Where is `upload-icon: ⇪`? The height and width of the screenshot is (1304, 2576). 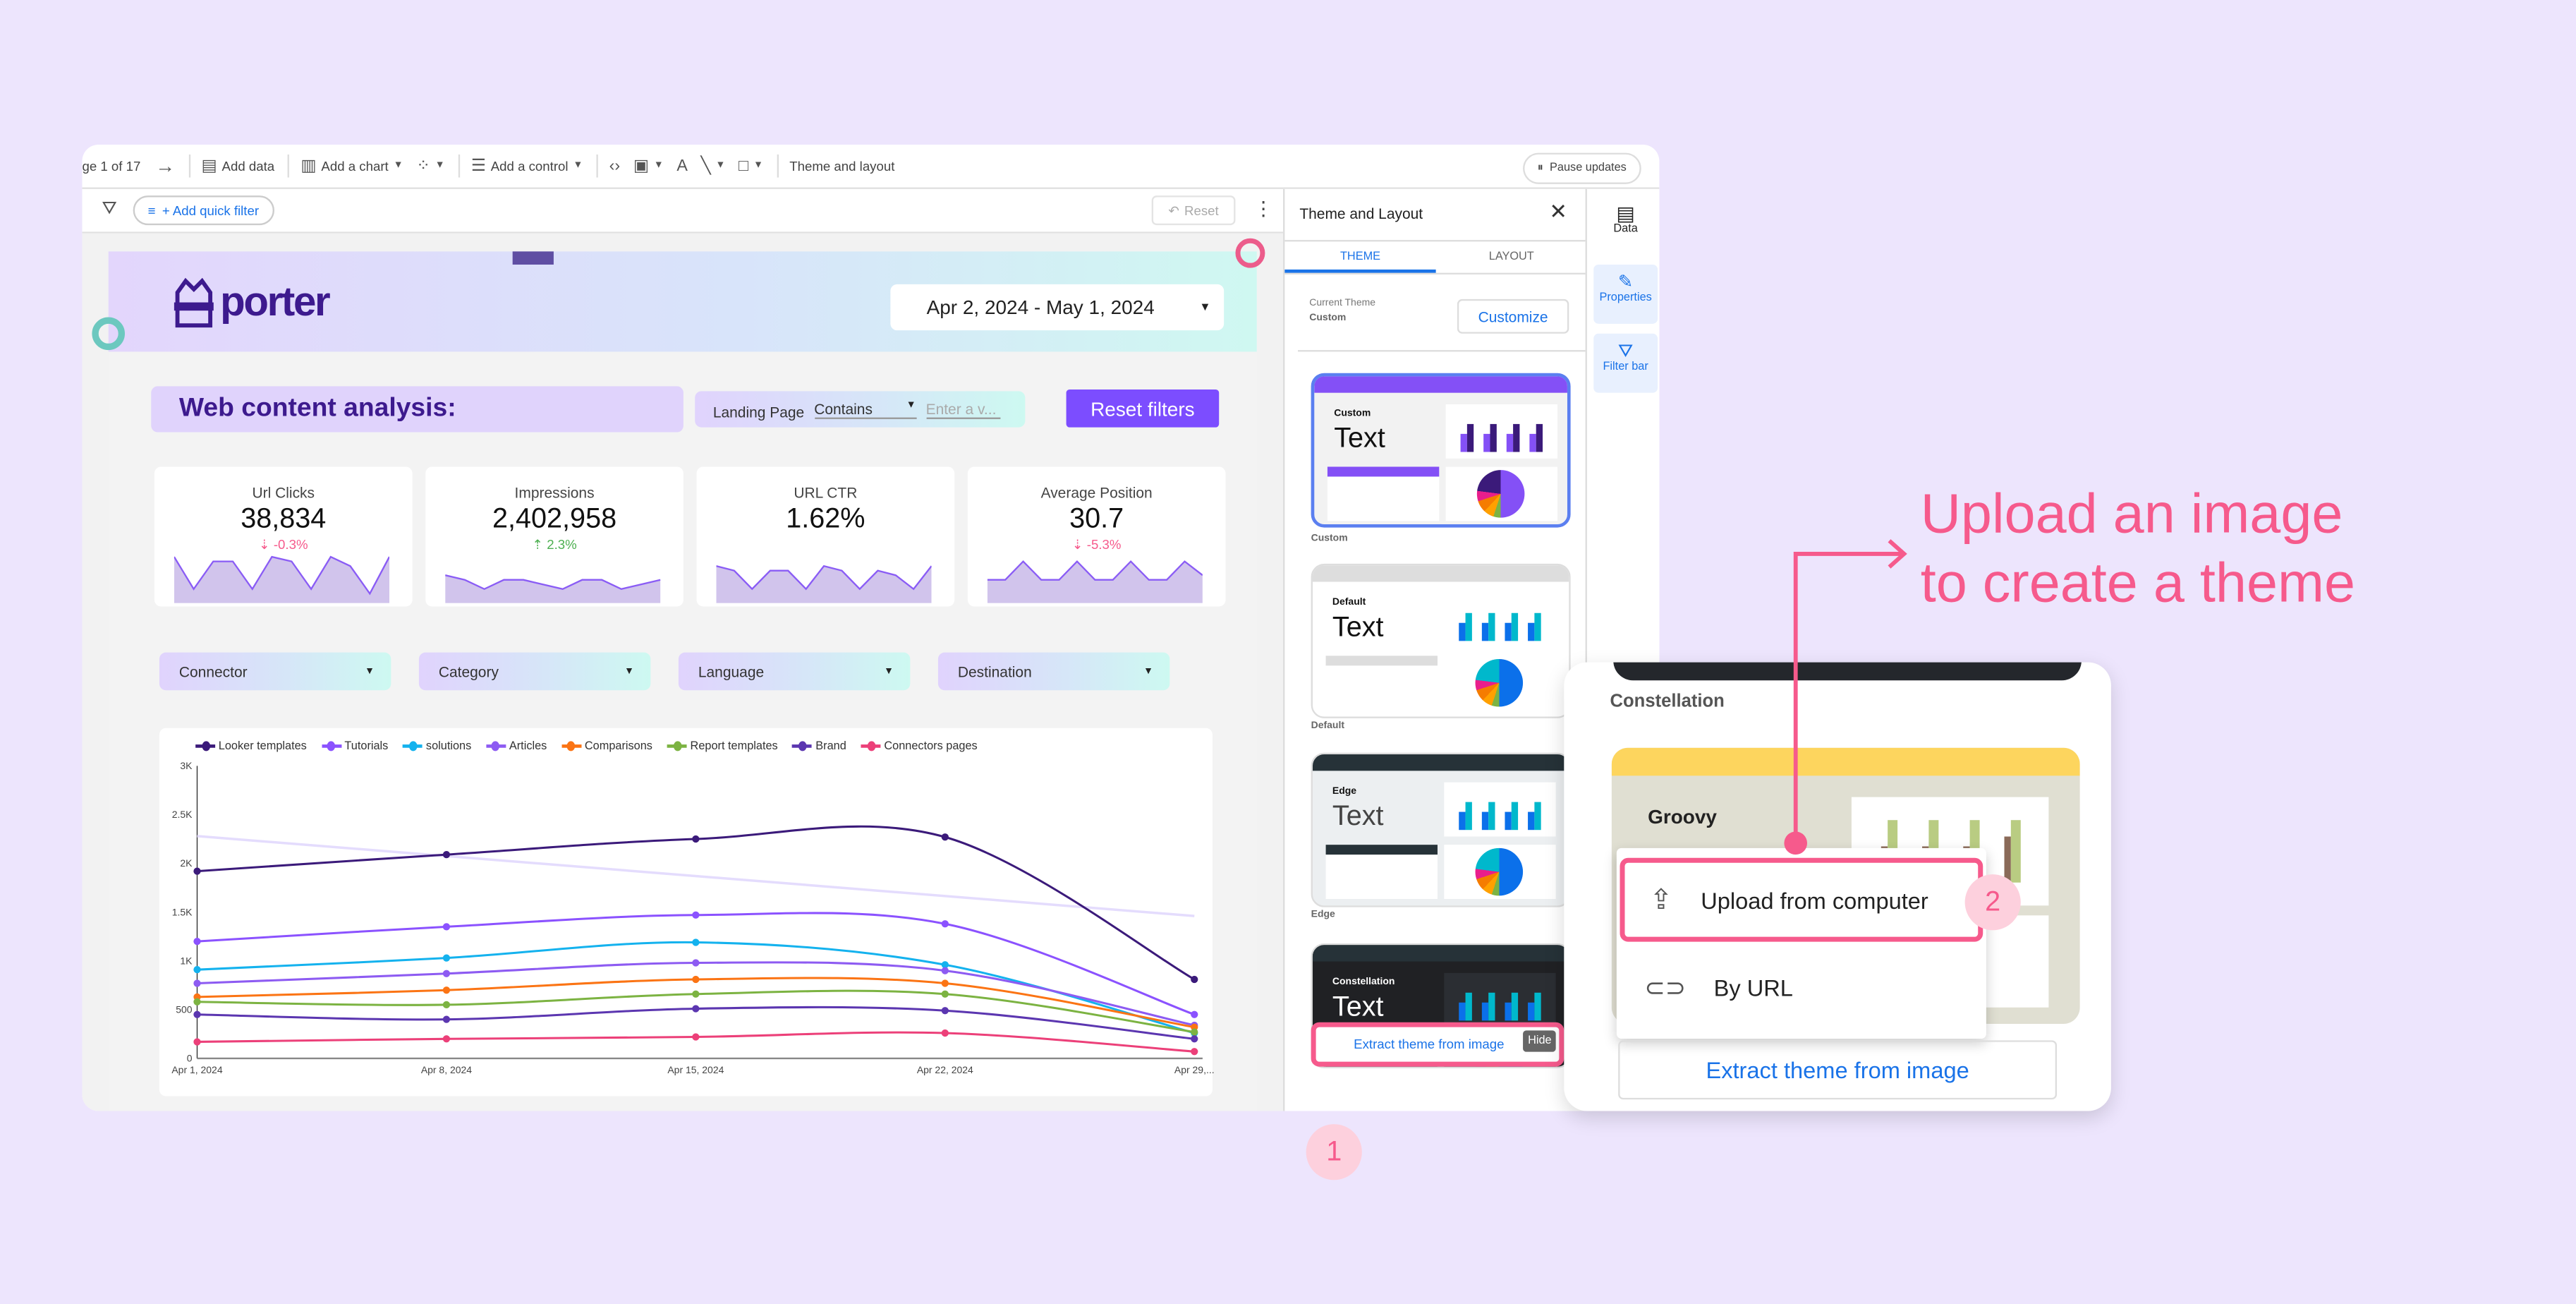
upload-icon: ⇪ is located at coordinates (1661, 899).